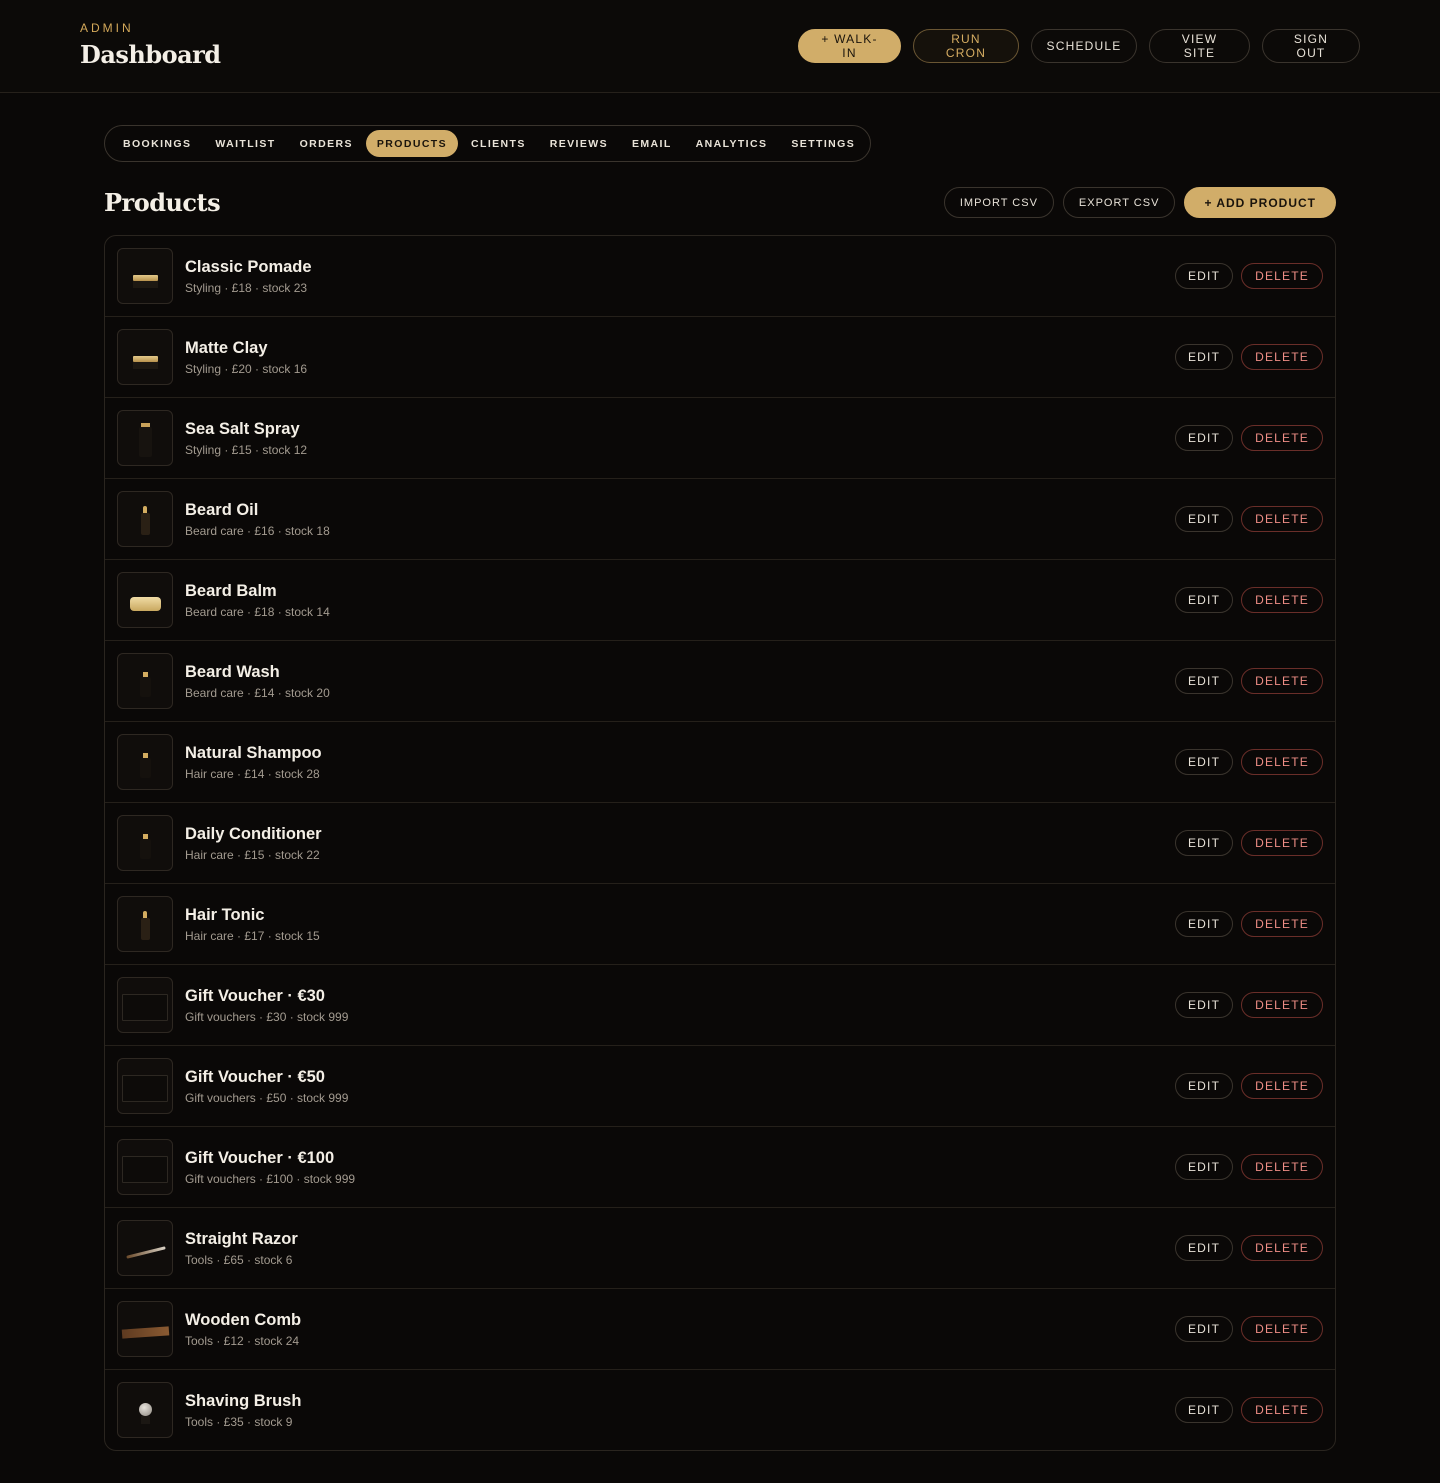 This screenshot has width=1440, height=1483. What do you see at coordinates (255, 1077) in the screenshot?
I see `product-name: Gift Voucher · €50` at bounding box center [255, 1077].